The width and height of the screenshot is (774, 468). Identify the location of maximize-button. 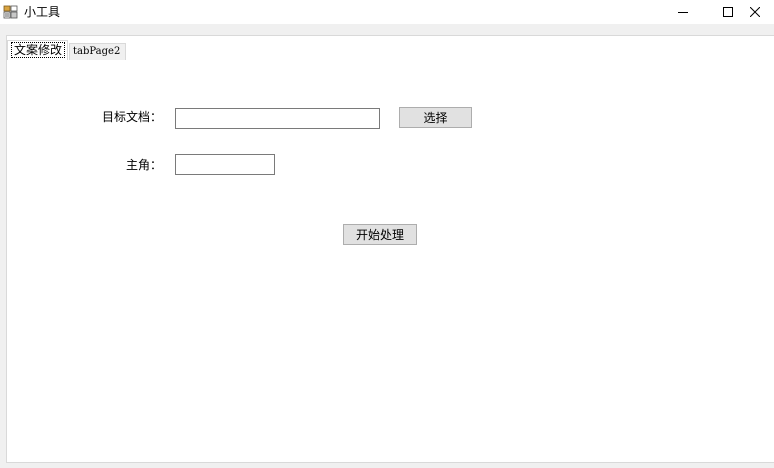
(728, 12).